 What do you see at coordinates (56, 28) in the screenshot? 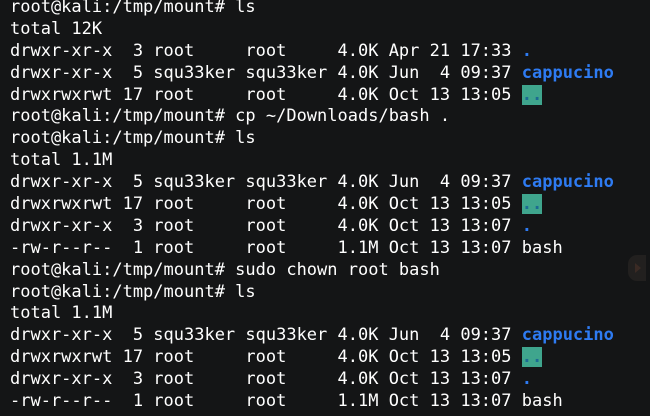
I see `terminal-line: total 12K` at bounding box center [56, 28].